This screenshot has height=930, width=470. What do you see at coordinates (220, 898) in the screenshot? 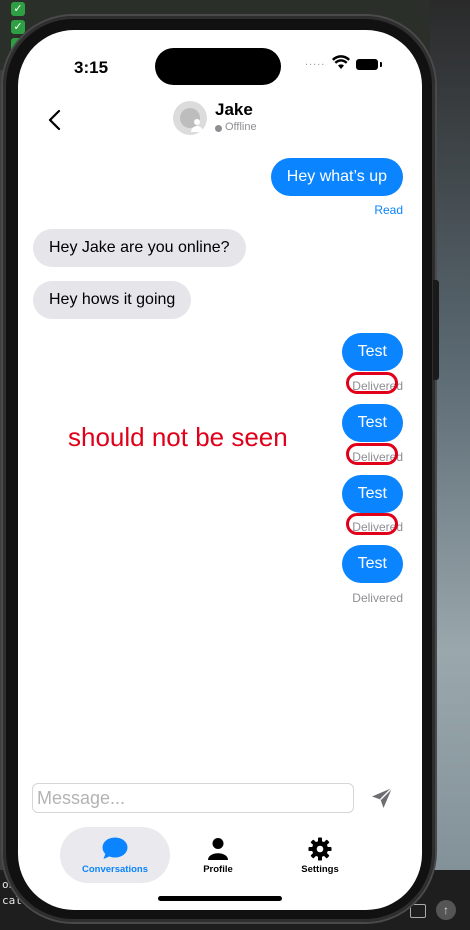
I see `home-indicator` at bounding box center [220, 898].